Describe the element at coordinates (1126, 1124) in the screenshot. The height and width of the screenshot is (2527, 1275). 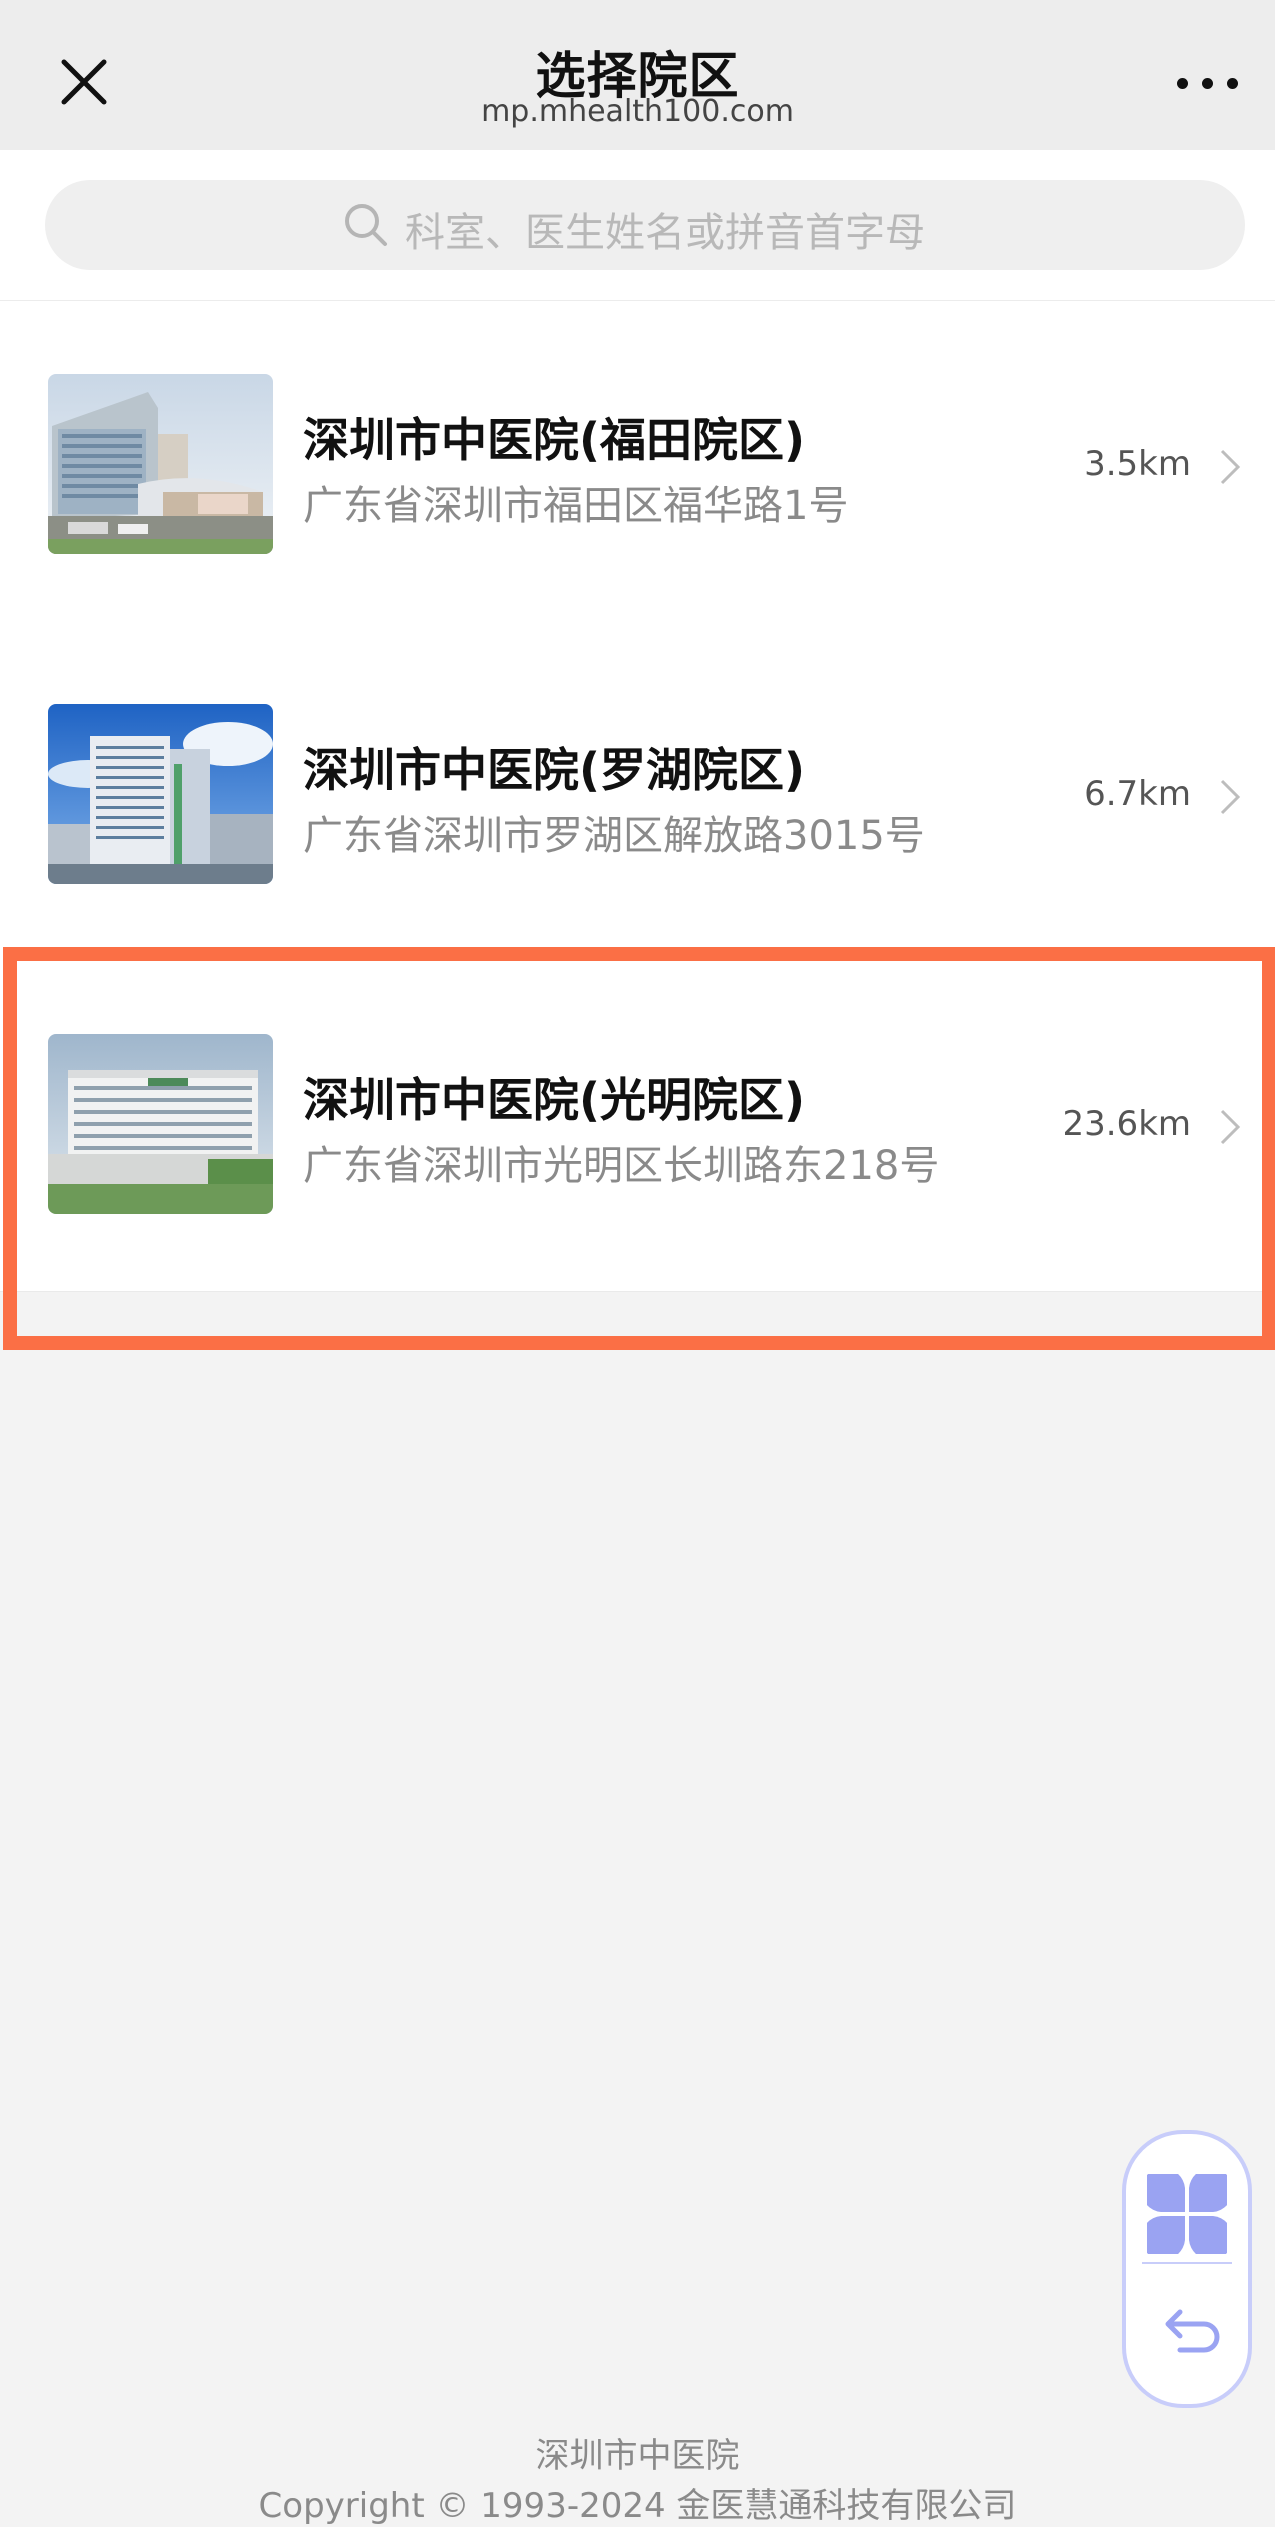
I see `campus-distance: 23.6km` at that location.